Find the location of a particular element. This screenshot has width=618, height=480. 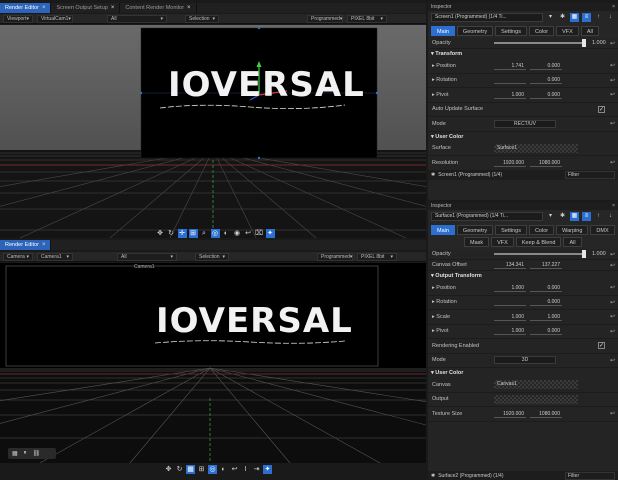

tab-main-2: Main is located at coordinates (443, 230).